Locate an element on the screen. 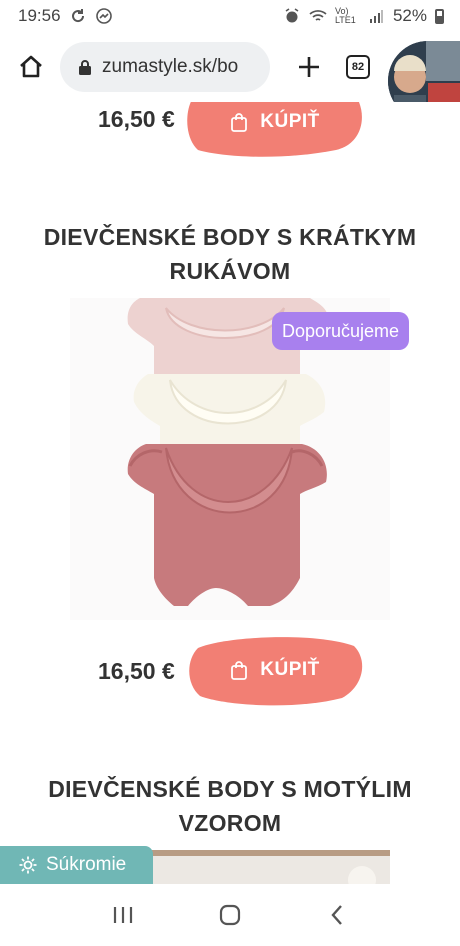 This screenshot has width=460, height=946. recommended-badge: Doporučujeme is located at coordinates (341, 331).